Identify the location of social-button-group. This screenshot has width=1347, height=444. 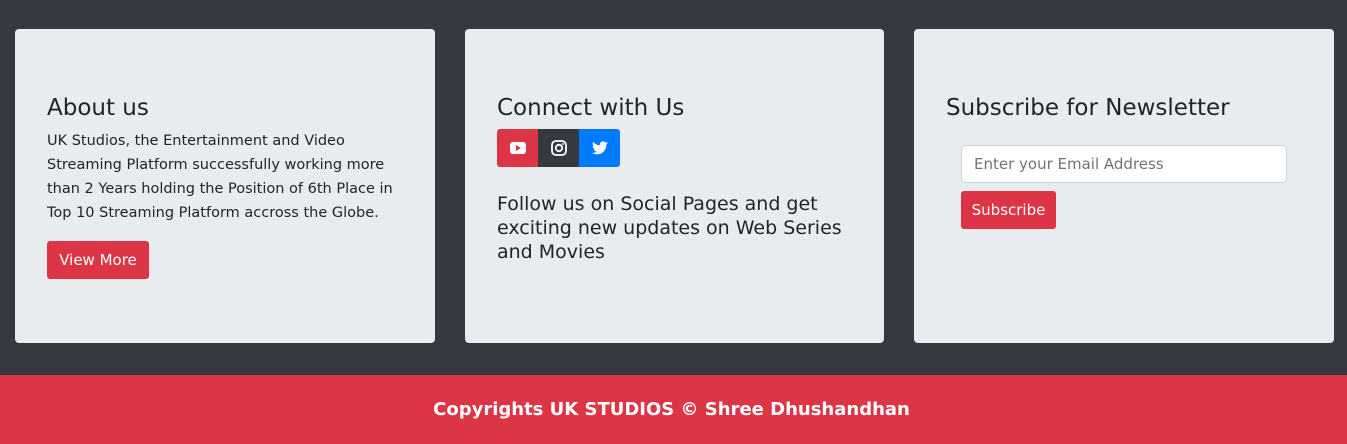
(558, 148).